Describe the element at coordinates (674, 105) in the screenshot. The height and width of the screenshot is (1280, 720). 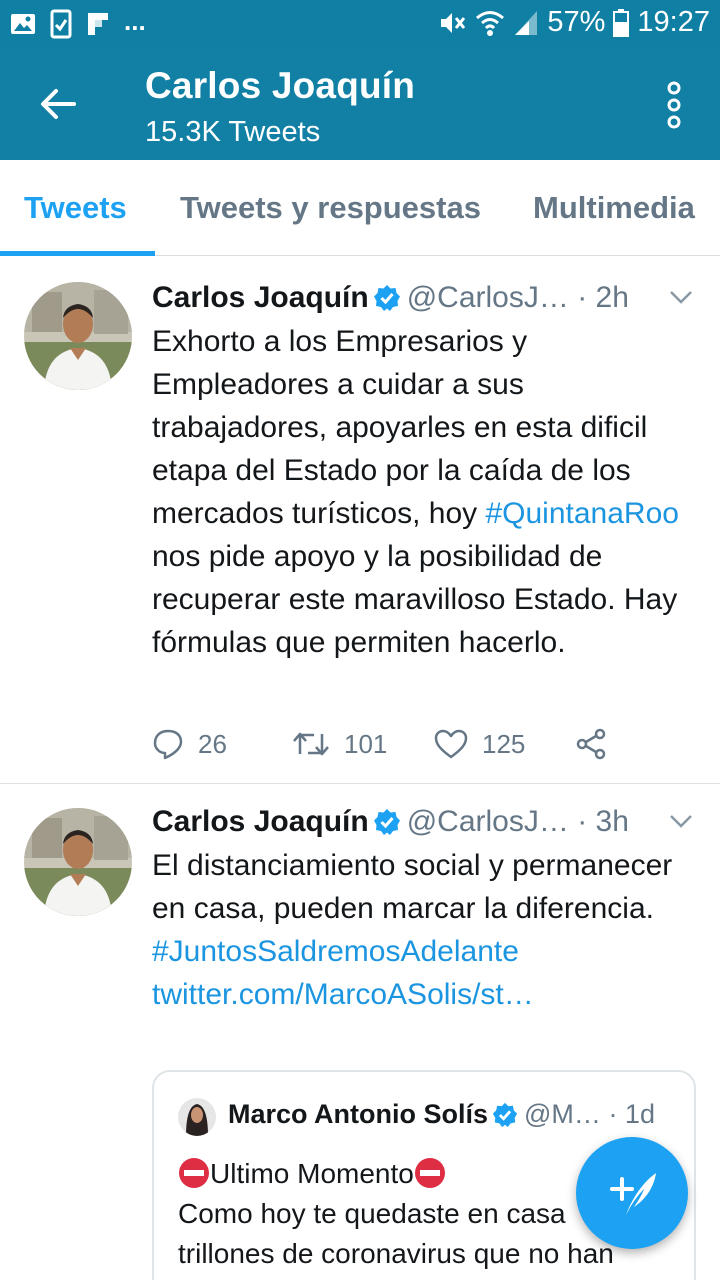
I see `overflow-menu-icon` at that location.